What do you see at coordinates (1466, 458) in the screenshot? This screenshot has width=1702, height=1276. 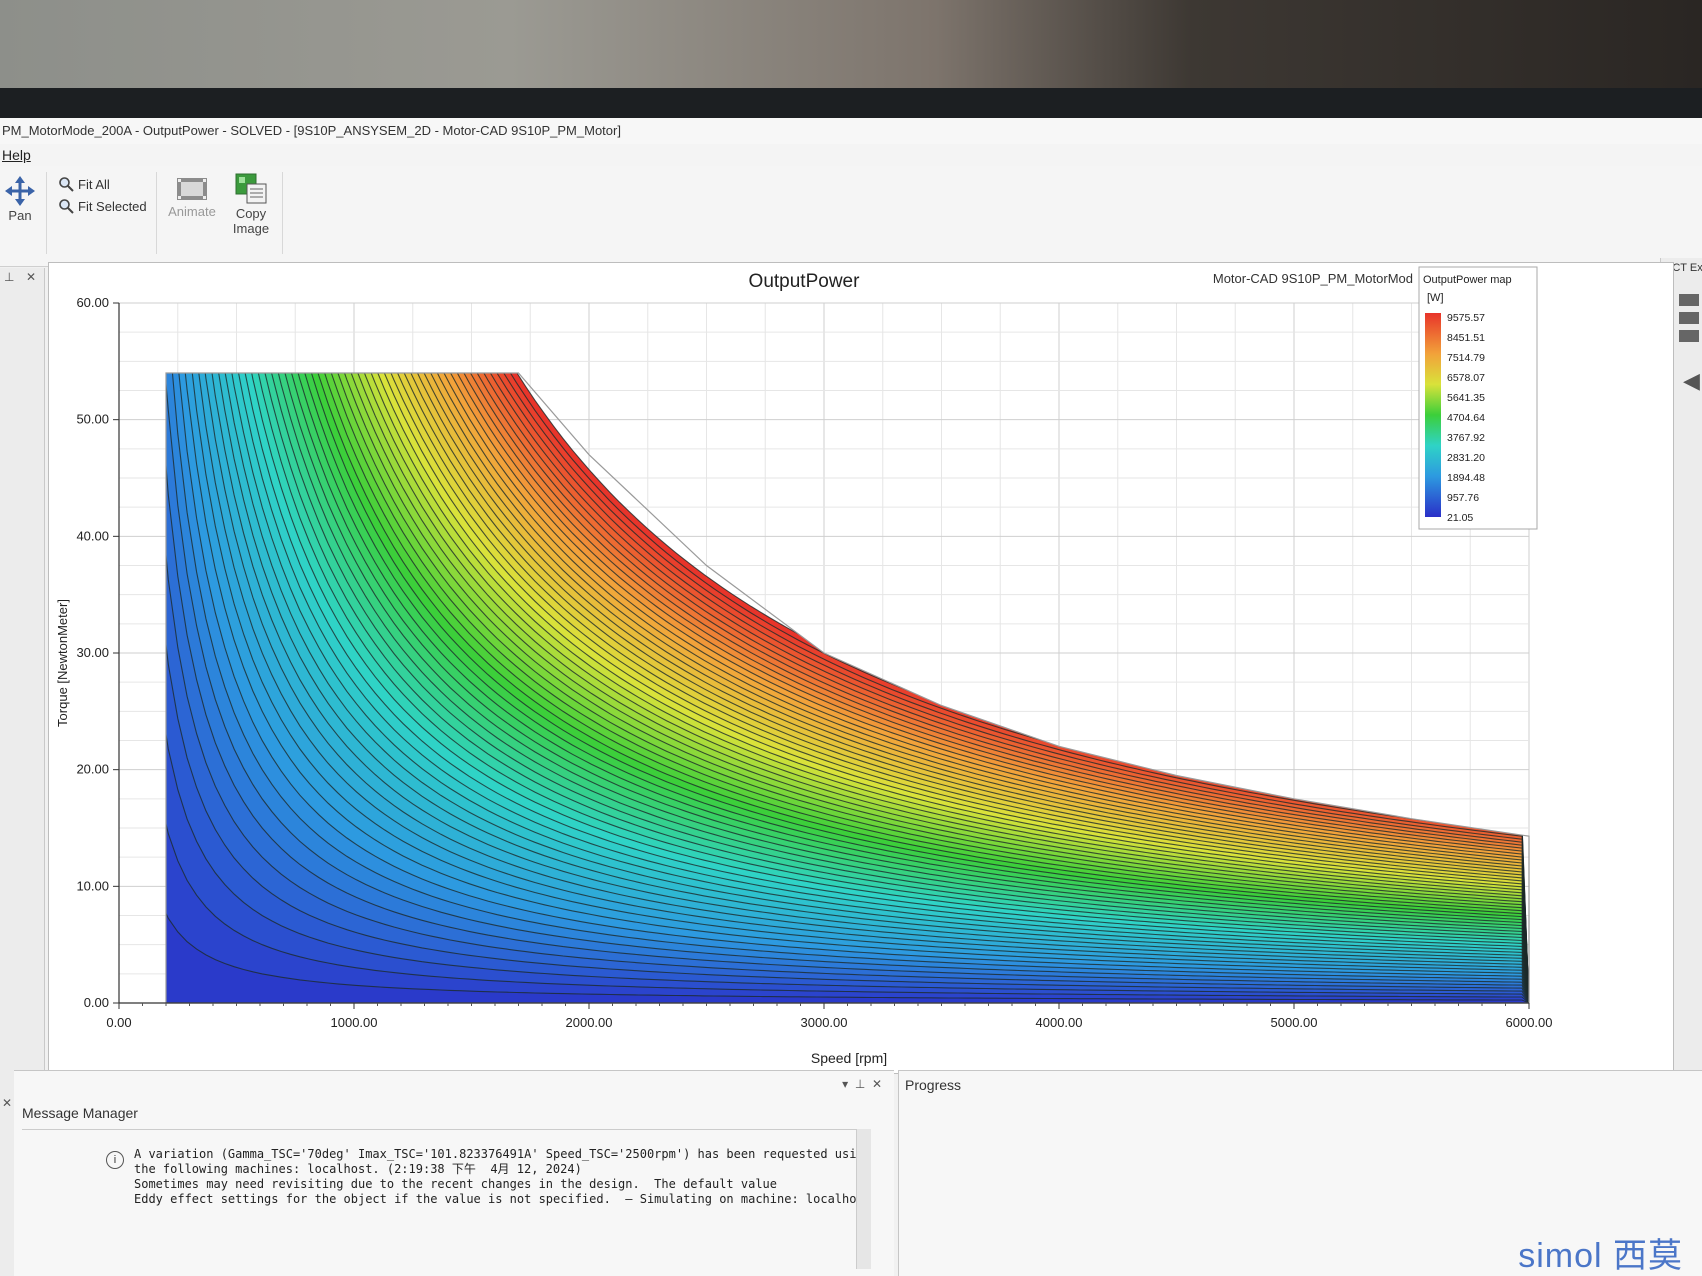 I see `legend-value: 2831.20` at bounding box center [1466, 458].